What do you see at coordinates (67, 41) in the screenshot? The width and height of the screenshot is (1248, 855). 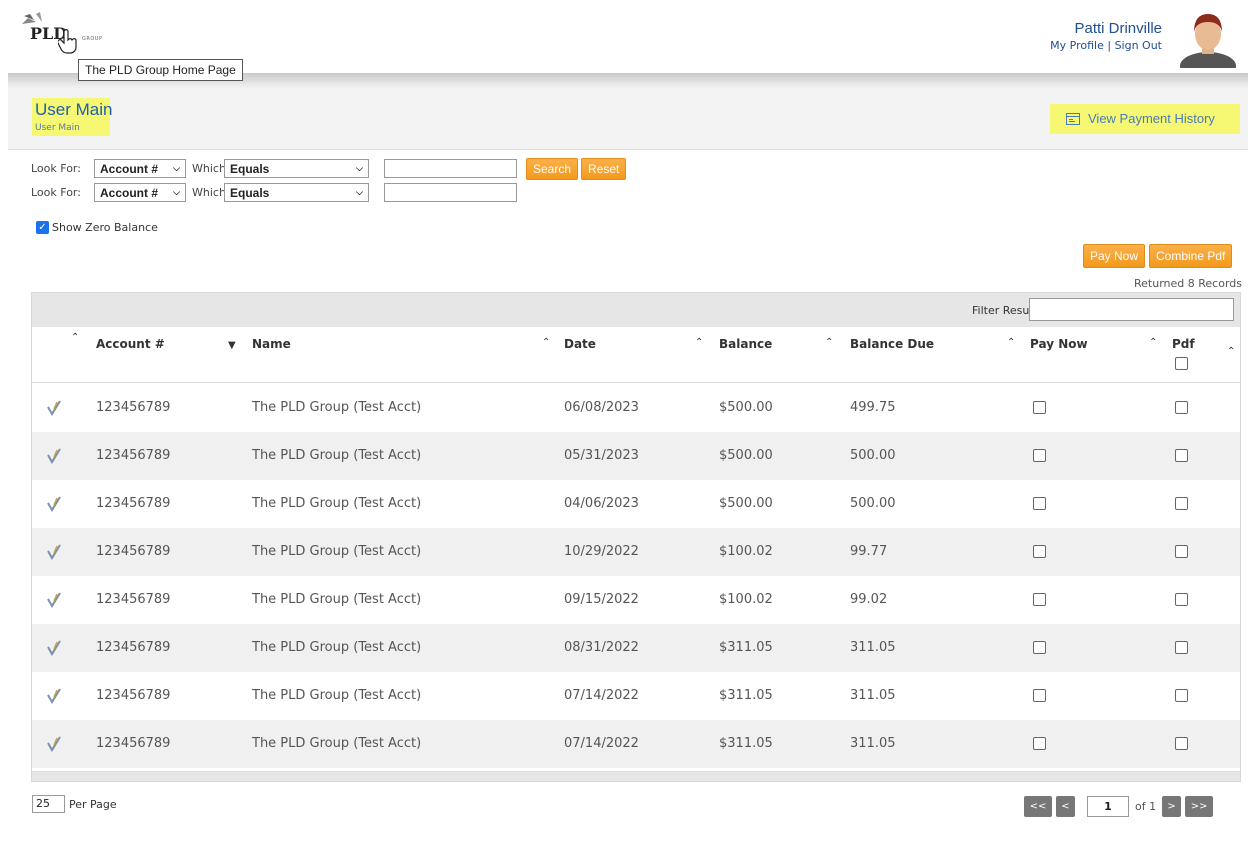 I see `hand-cursor-icon` at bounding box center [67, 41].